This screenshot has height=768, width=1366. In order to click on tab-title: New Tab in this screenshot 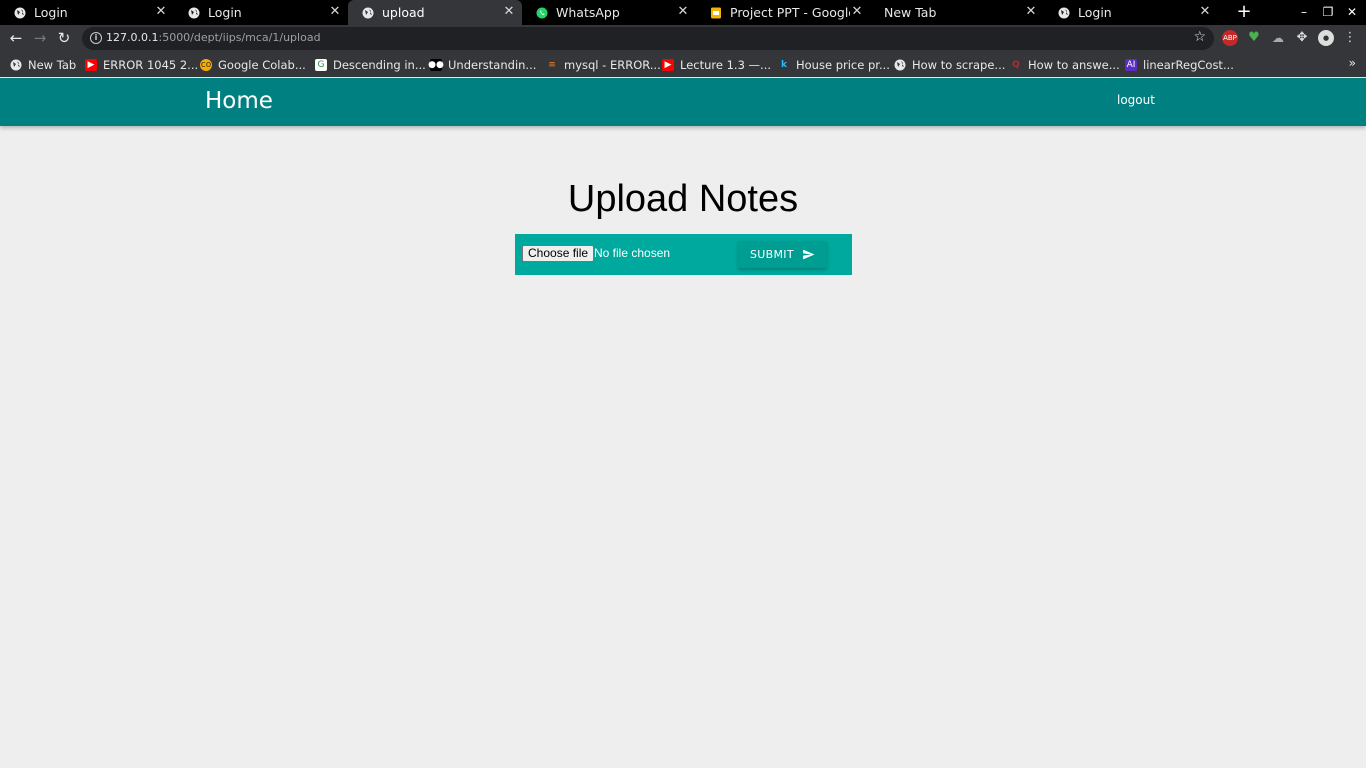, I will do `click(910, 12)`.